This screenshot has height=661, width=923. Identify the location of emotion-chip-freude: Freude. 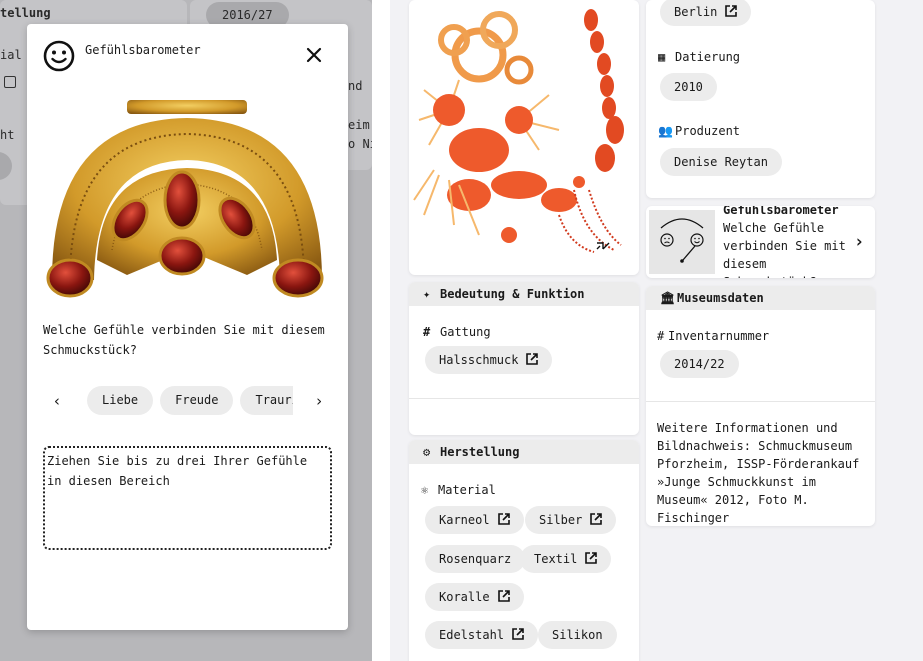
(197, 400).